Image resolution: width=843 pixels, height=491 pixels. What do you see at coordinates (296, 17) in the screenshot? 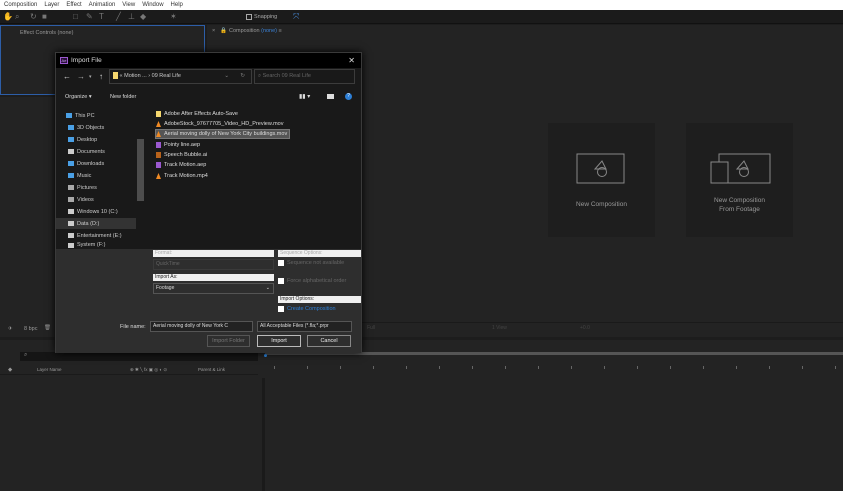
I see `expand-icon: ⤧` at bounding box center [296, 17].